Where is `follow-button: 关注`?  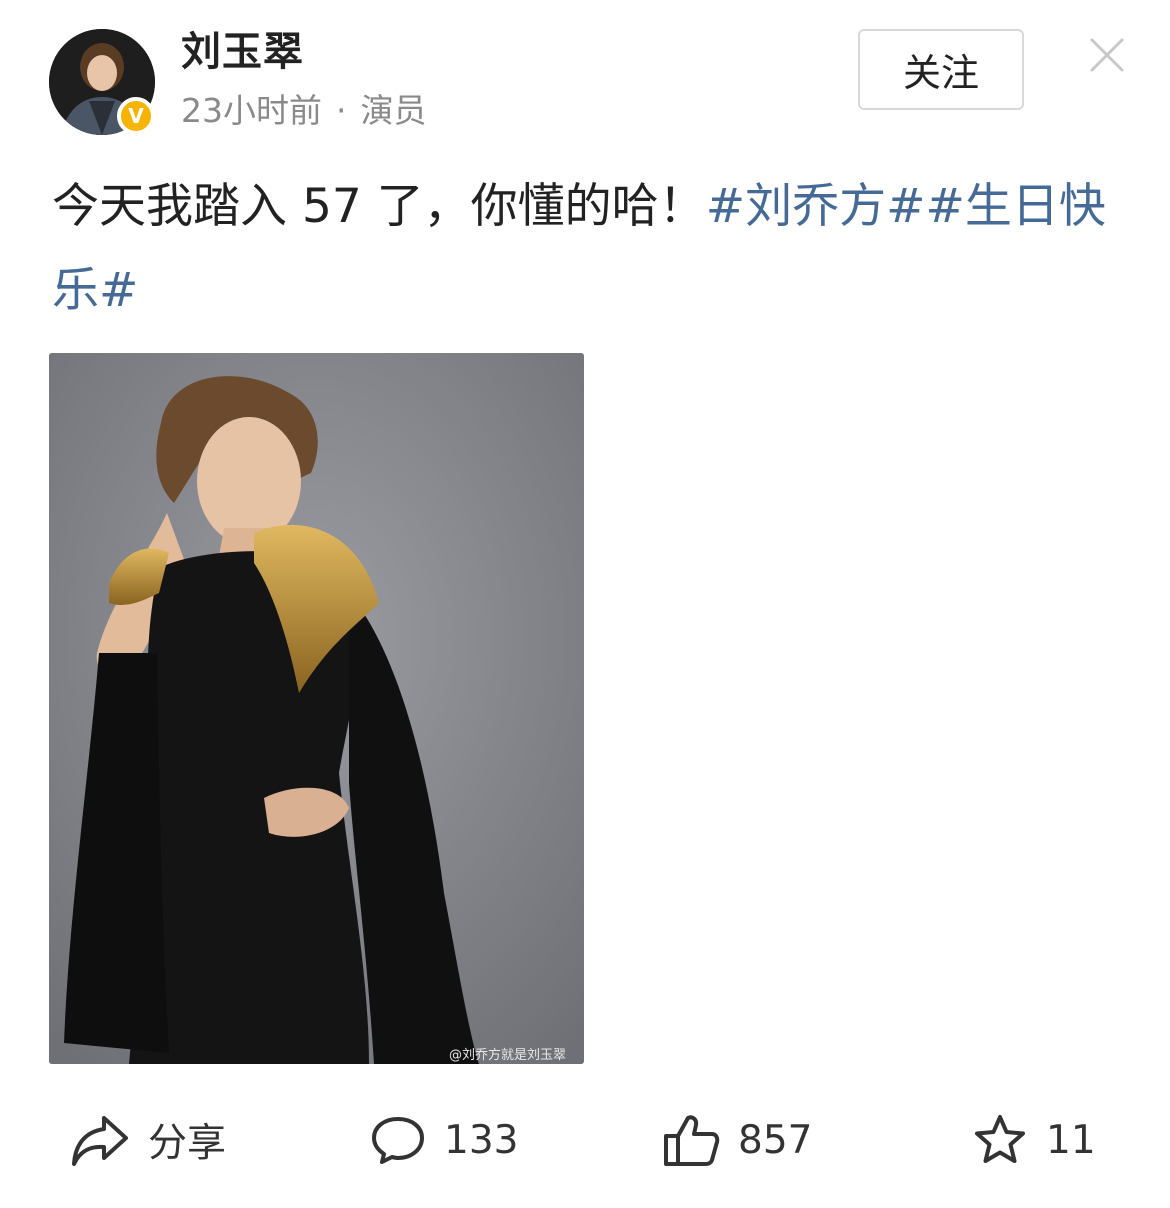 follow-button: 关注 is located at coordinates (941, 69).